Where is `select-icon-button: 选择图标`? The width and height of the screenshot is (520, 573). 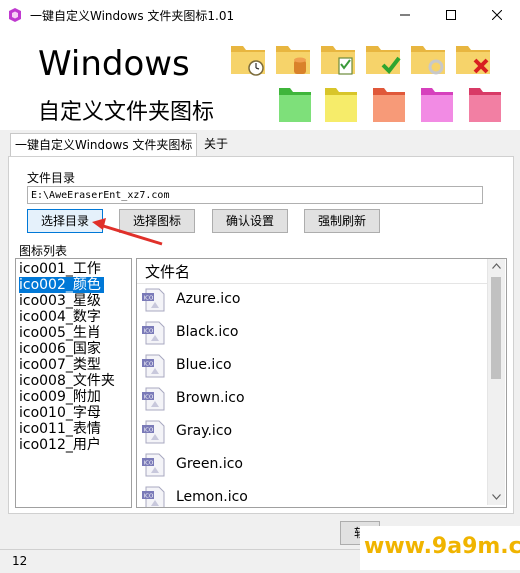
select-icon-button: 选择图标 is located at coordinates (157, 221).